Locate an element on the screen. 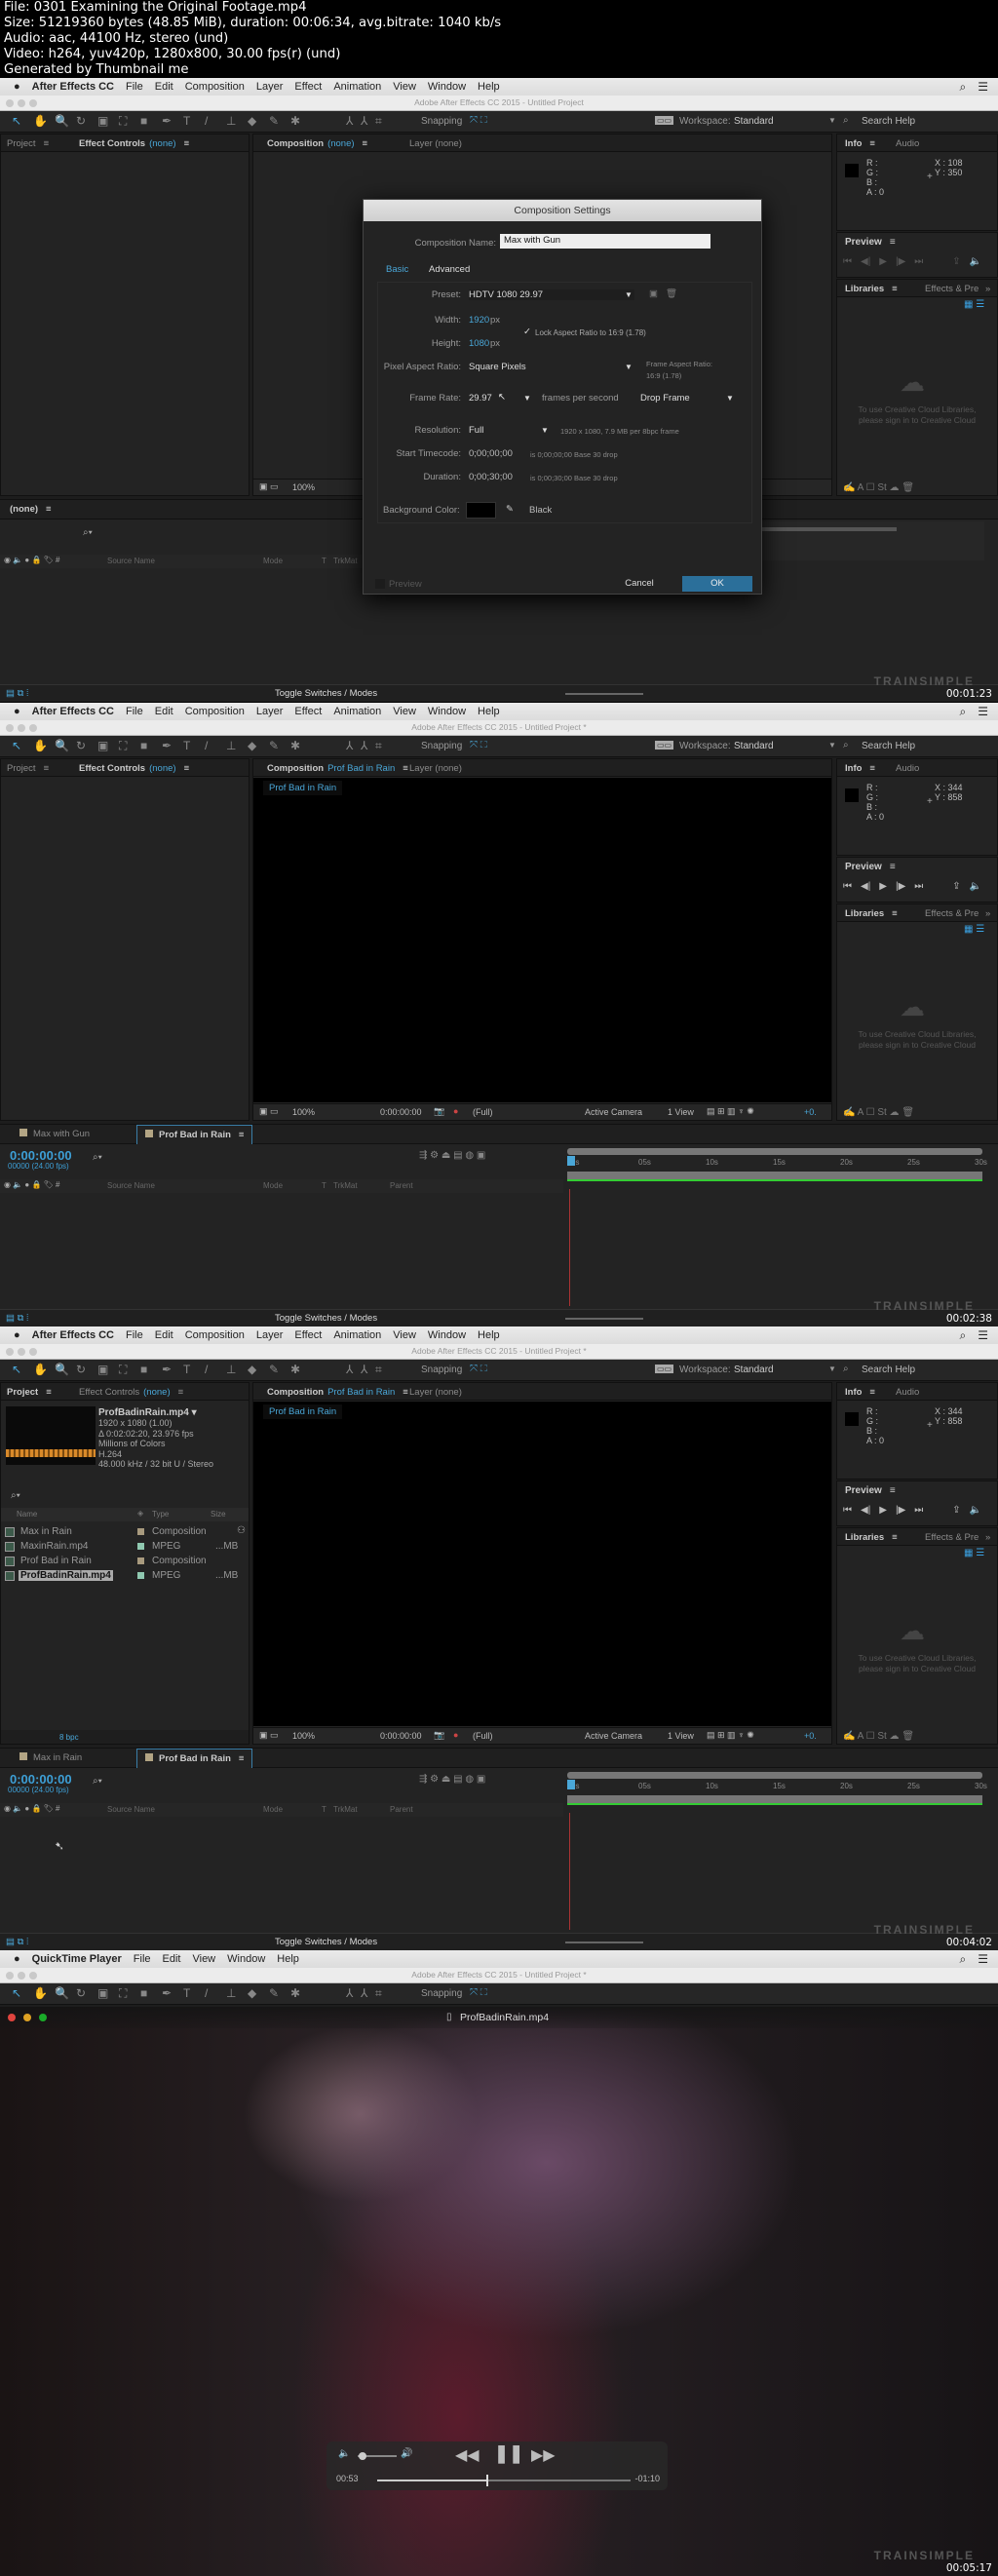 The height and width of the screenshot is (2576, 998). resolution-select: Full is located at coordinates (508, 430).